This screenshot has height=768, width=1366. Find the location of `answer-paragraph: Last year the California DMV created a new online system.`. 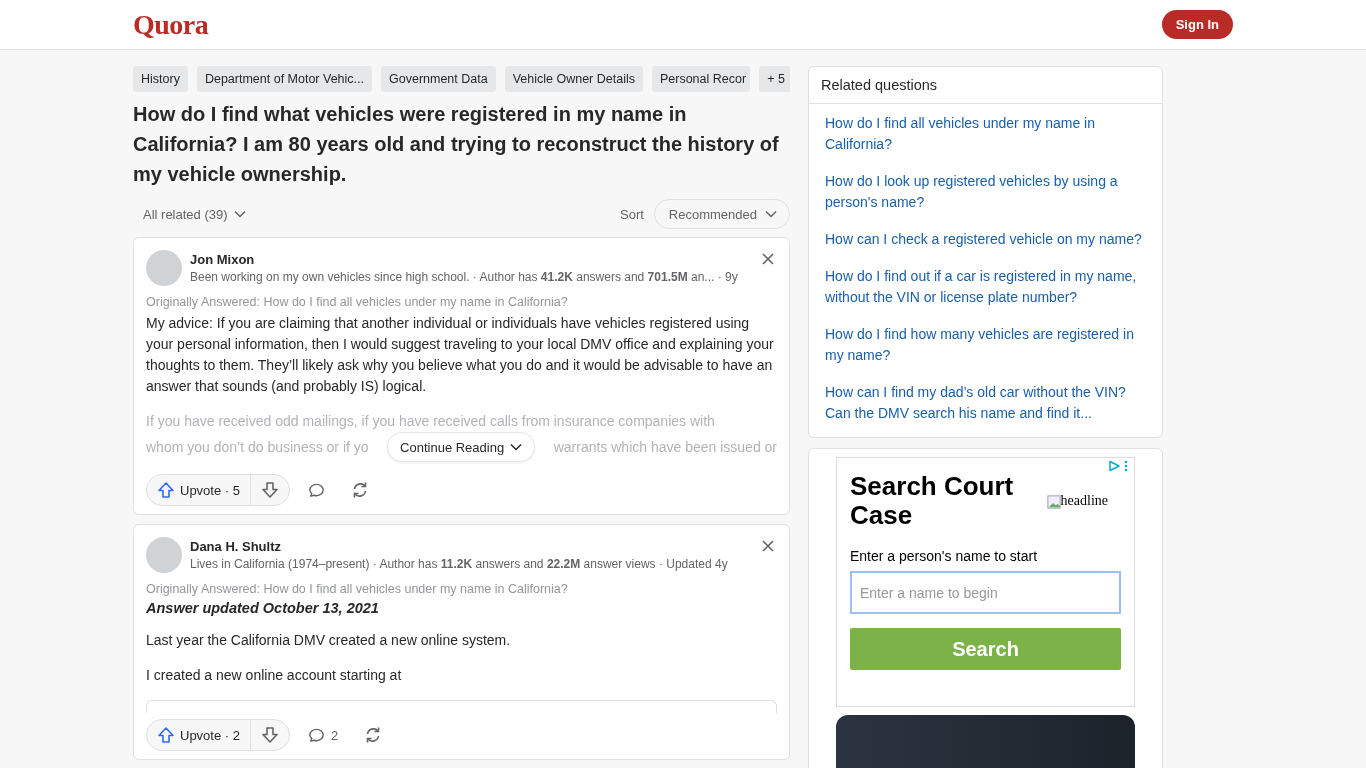

answer-paragraph: Last year the California DMV created a new online system. is located at coordinates (329, 640).